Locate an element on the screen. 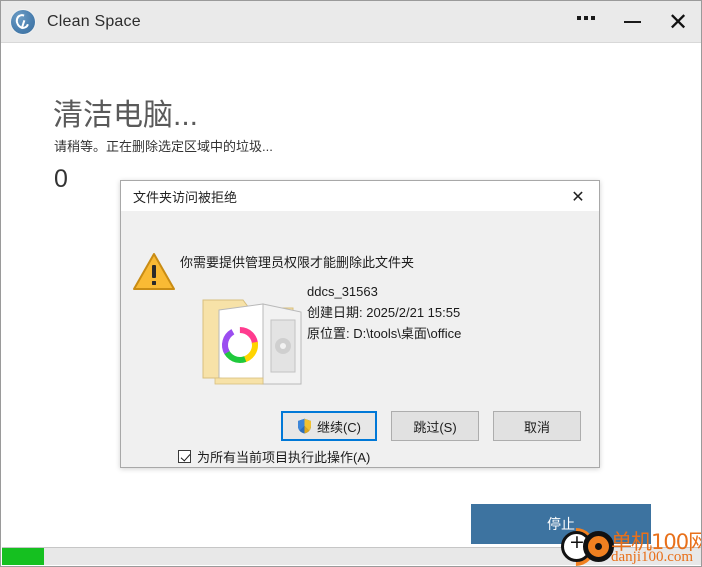 Image resolution: width=702 pixels, height=567 pixels. file-created-date: 创建日期: 2025/2/21 15:55 is located at coordinates (384, 312).